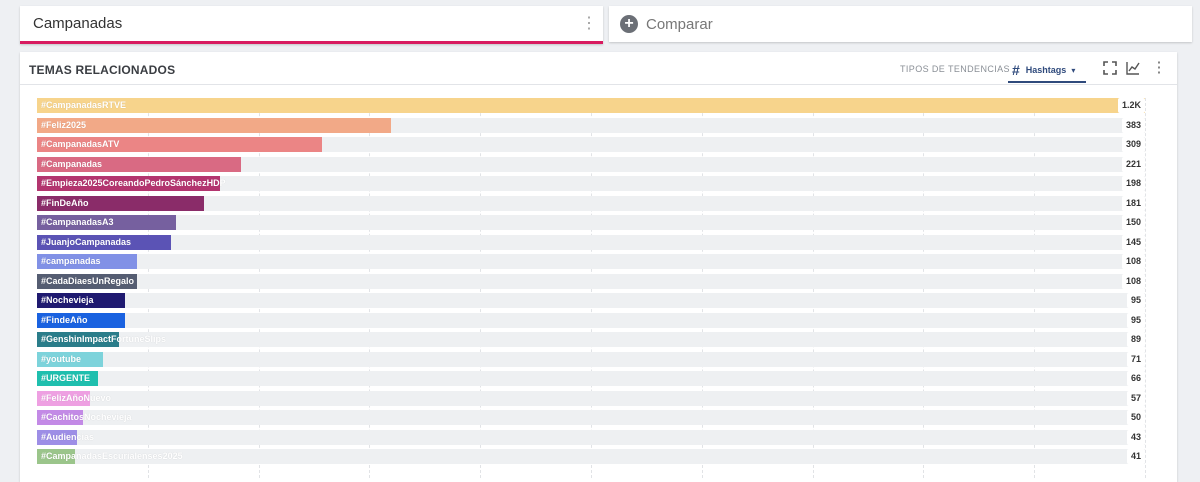 This screenshot has height=482, width=1200. I want to click on panel-kebab-icon: ⋮, so click(1159, 67).